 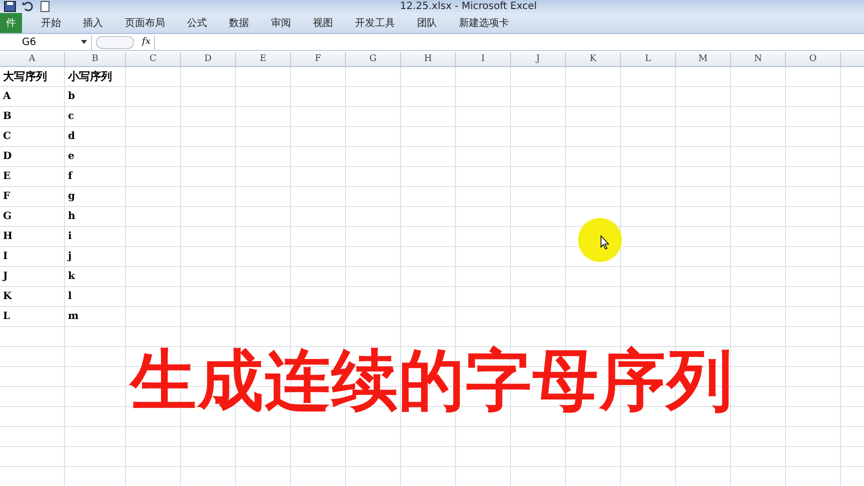 What do you see at coordinates (71, 117) in the screenshot?
I see `table-cell-text: c` at bounding box center [71, 117].